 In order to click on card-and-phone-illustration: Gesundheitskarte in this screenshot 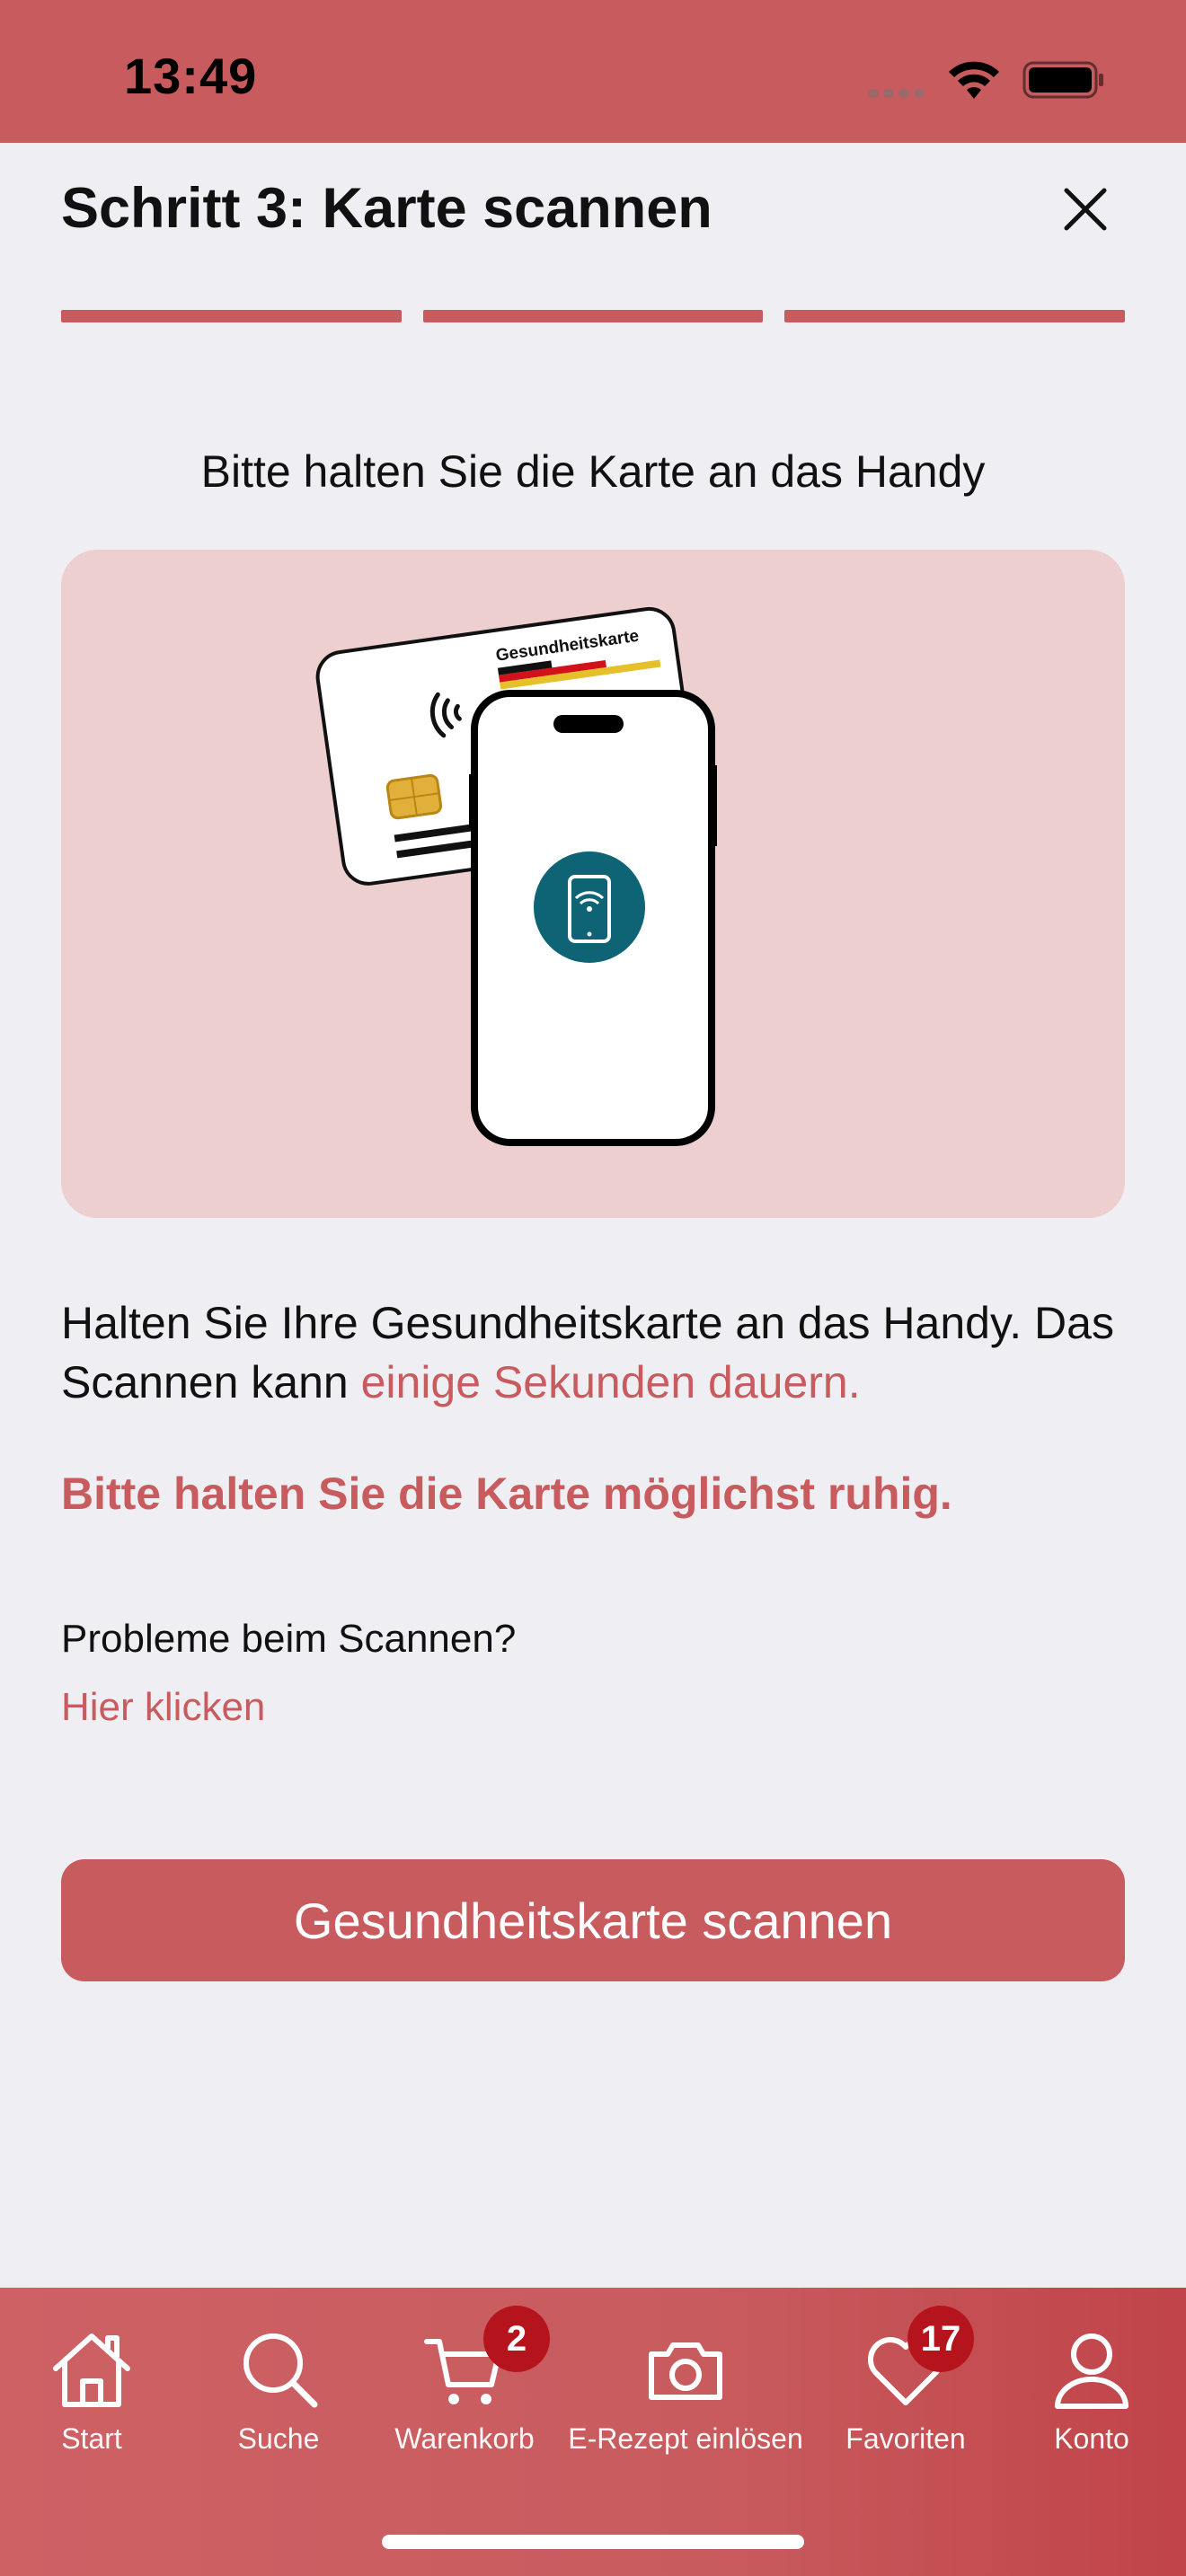, I will do `click(516, 876)`.